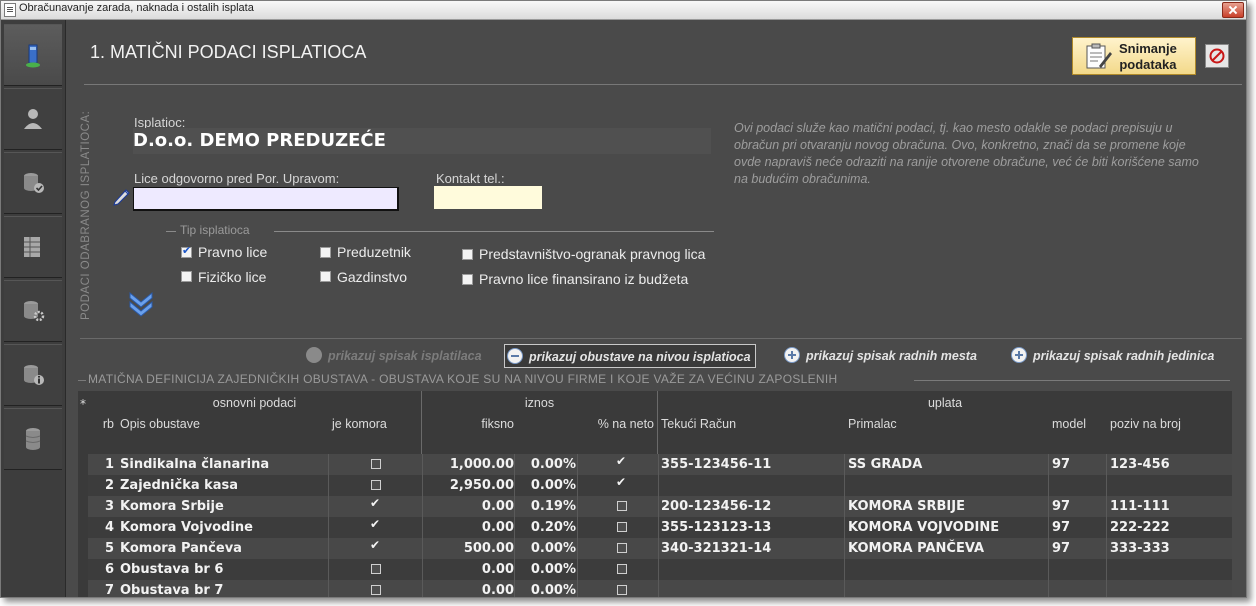 Image resolution: width=1256 pixels, height=606 pixels. What do you see at coordinates (948, 548) in the screenshot?
I see `cell-primalac: KOMORA PANČEVA` at bounding box center [948, 548].